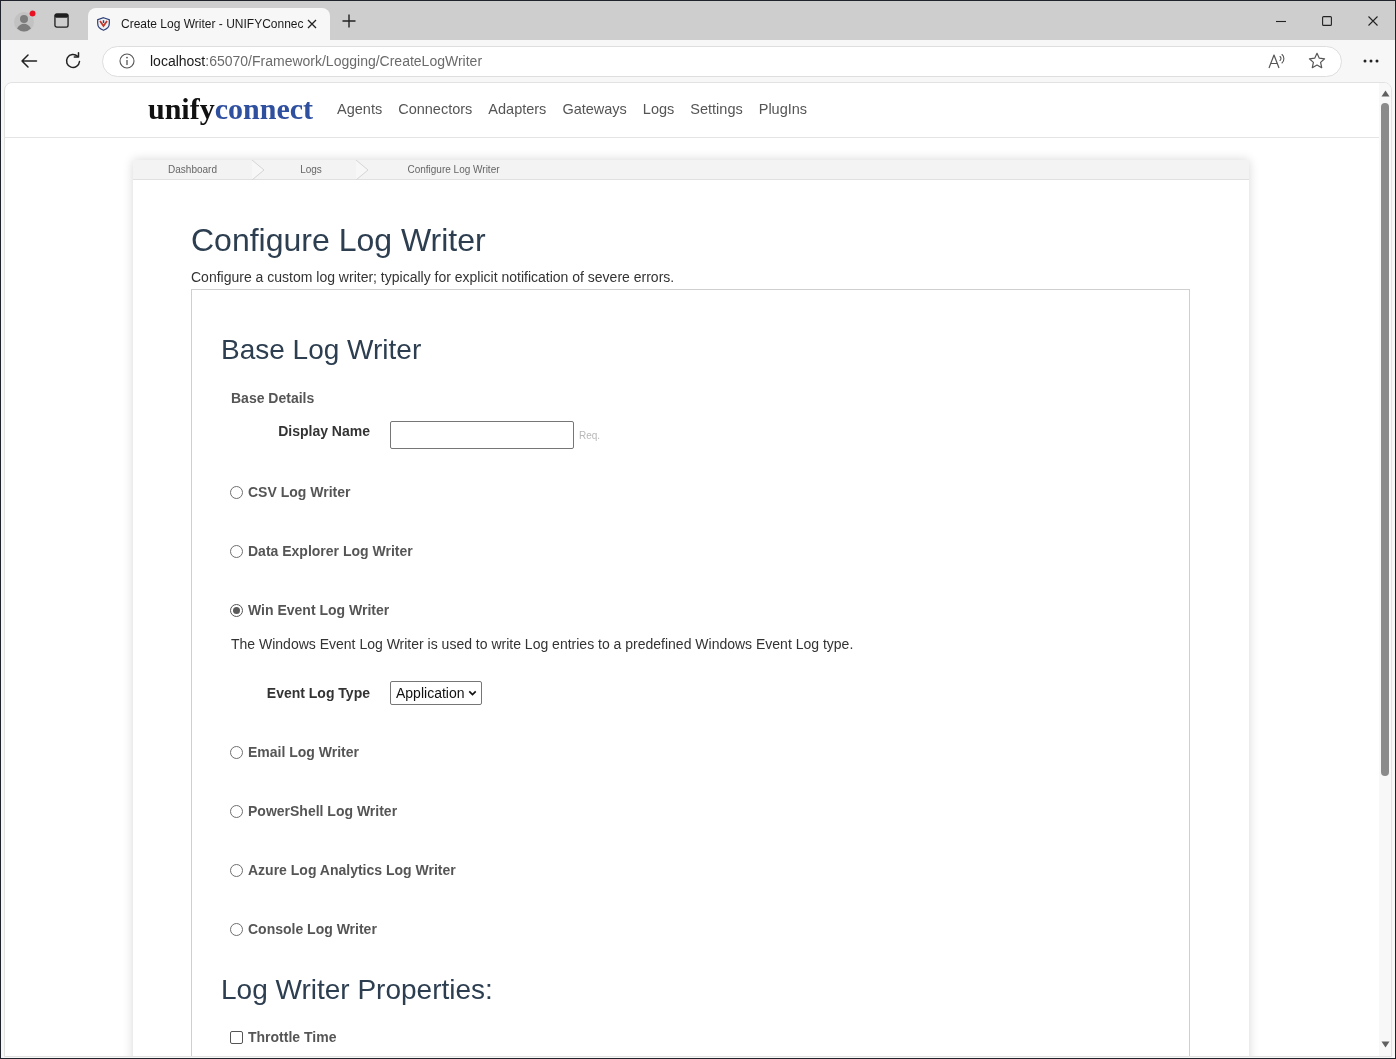  Describe the element at coordinates (322, 350) in the screenshot. I see `section-heading: Base Log Writer` at that location.